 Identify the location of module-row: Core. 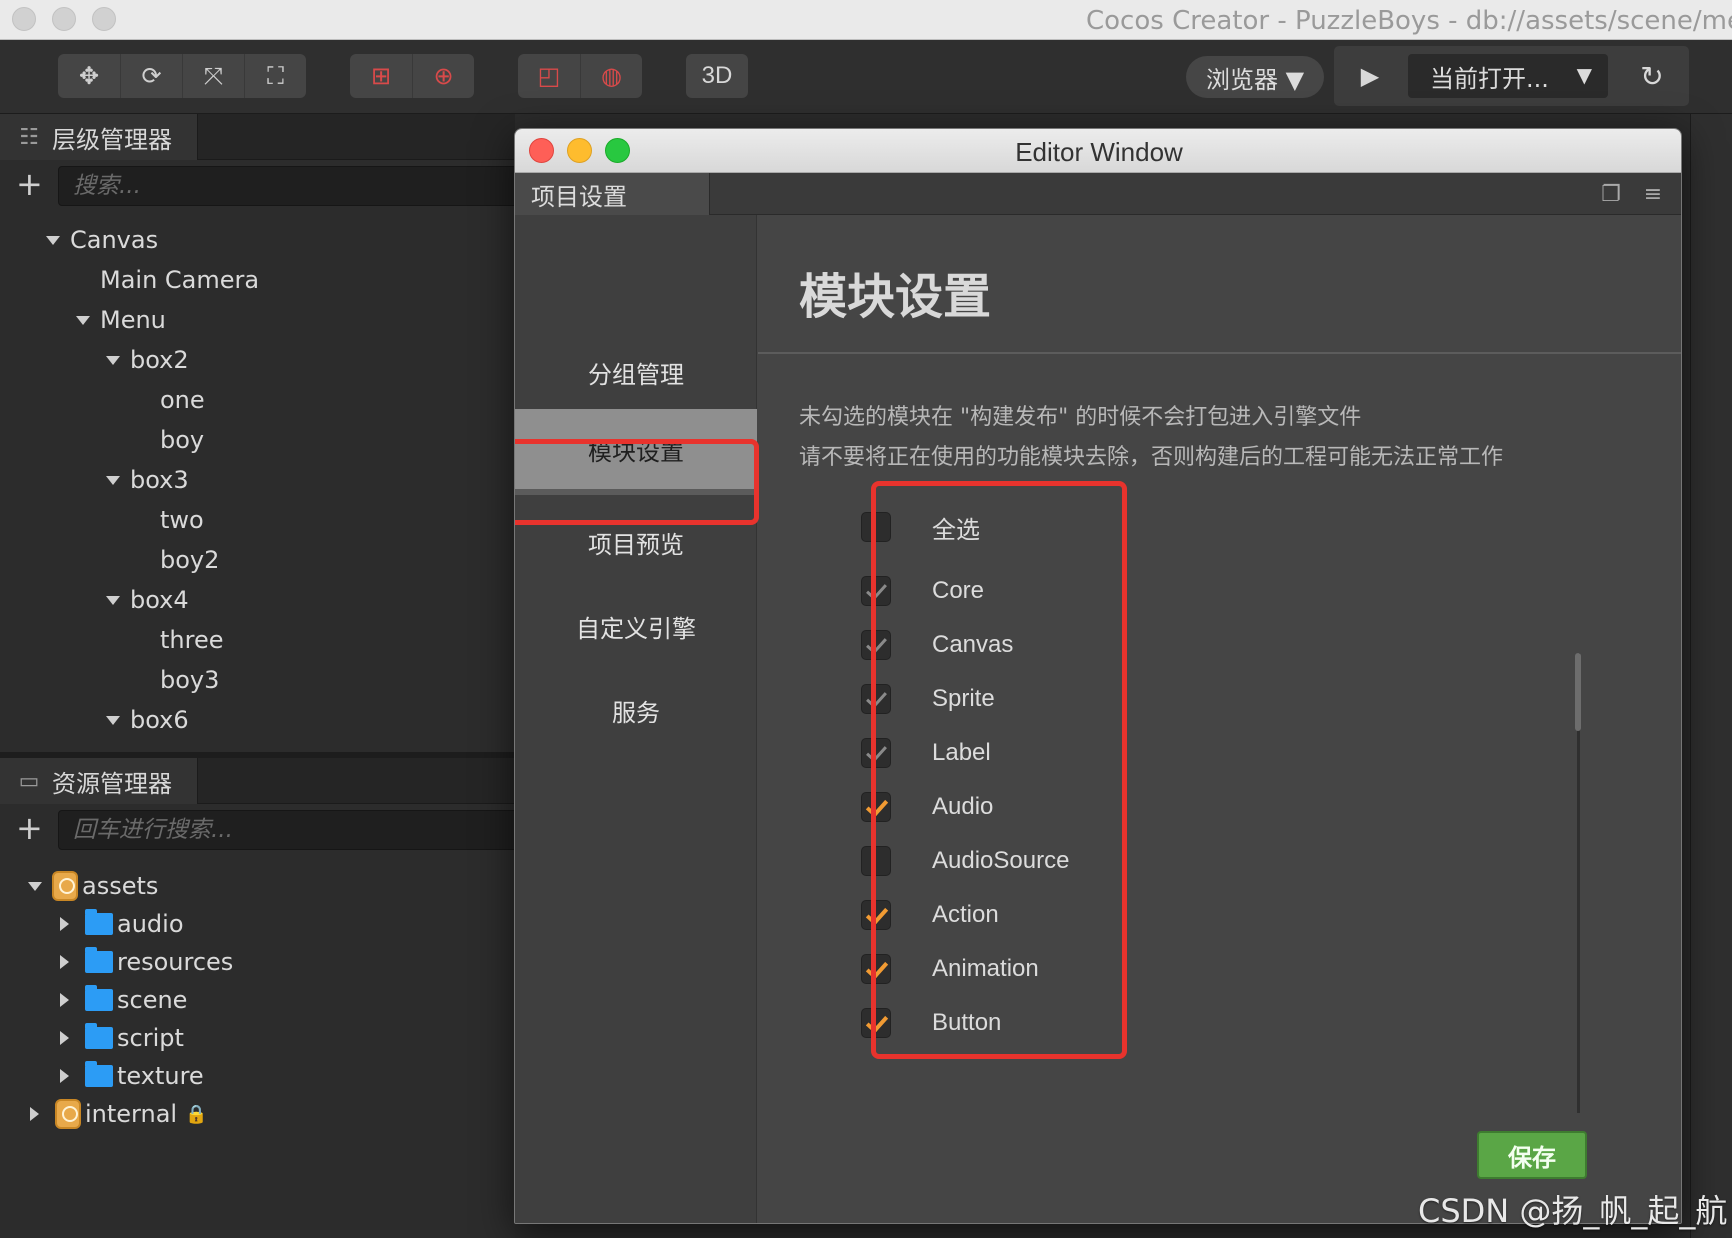
(922, 591).